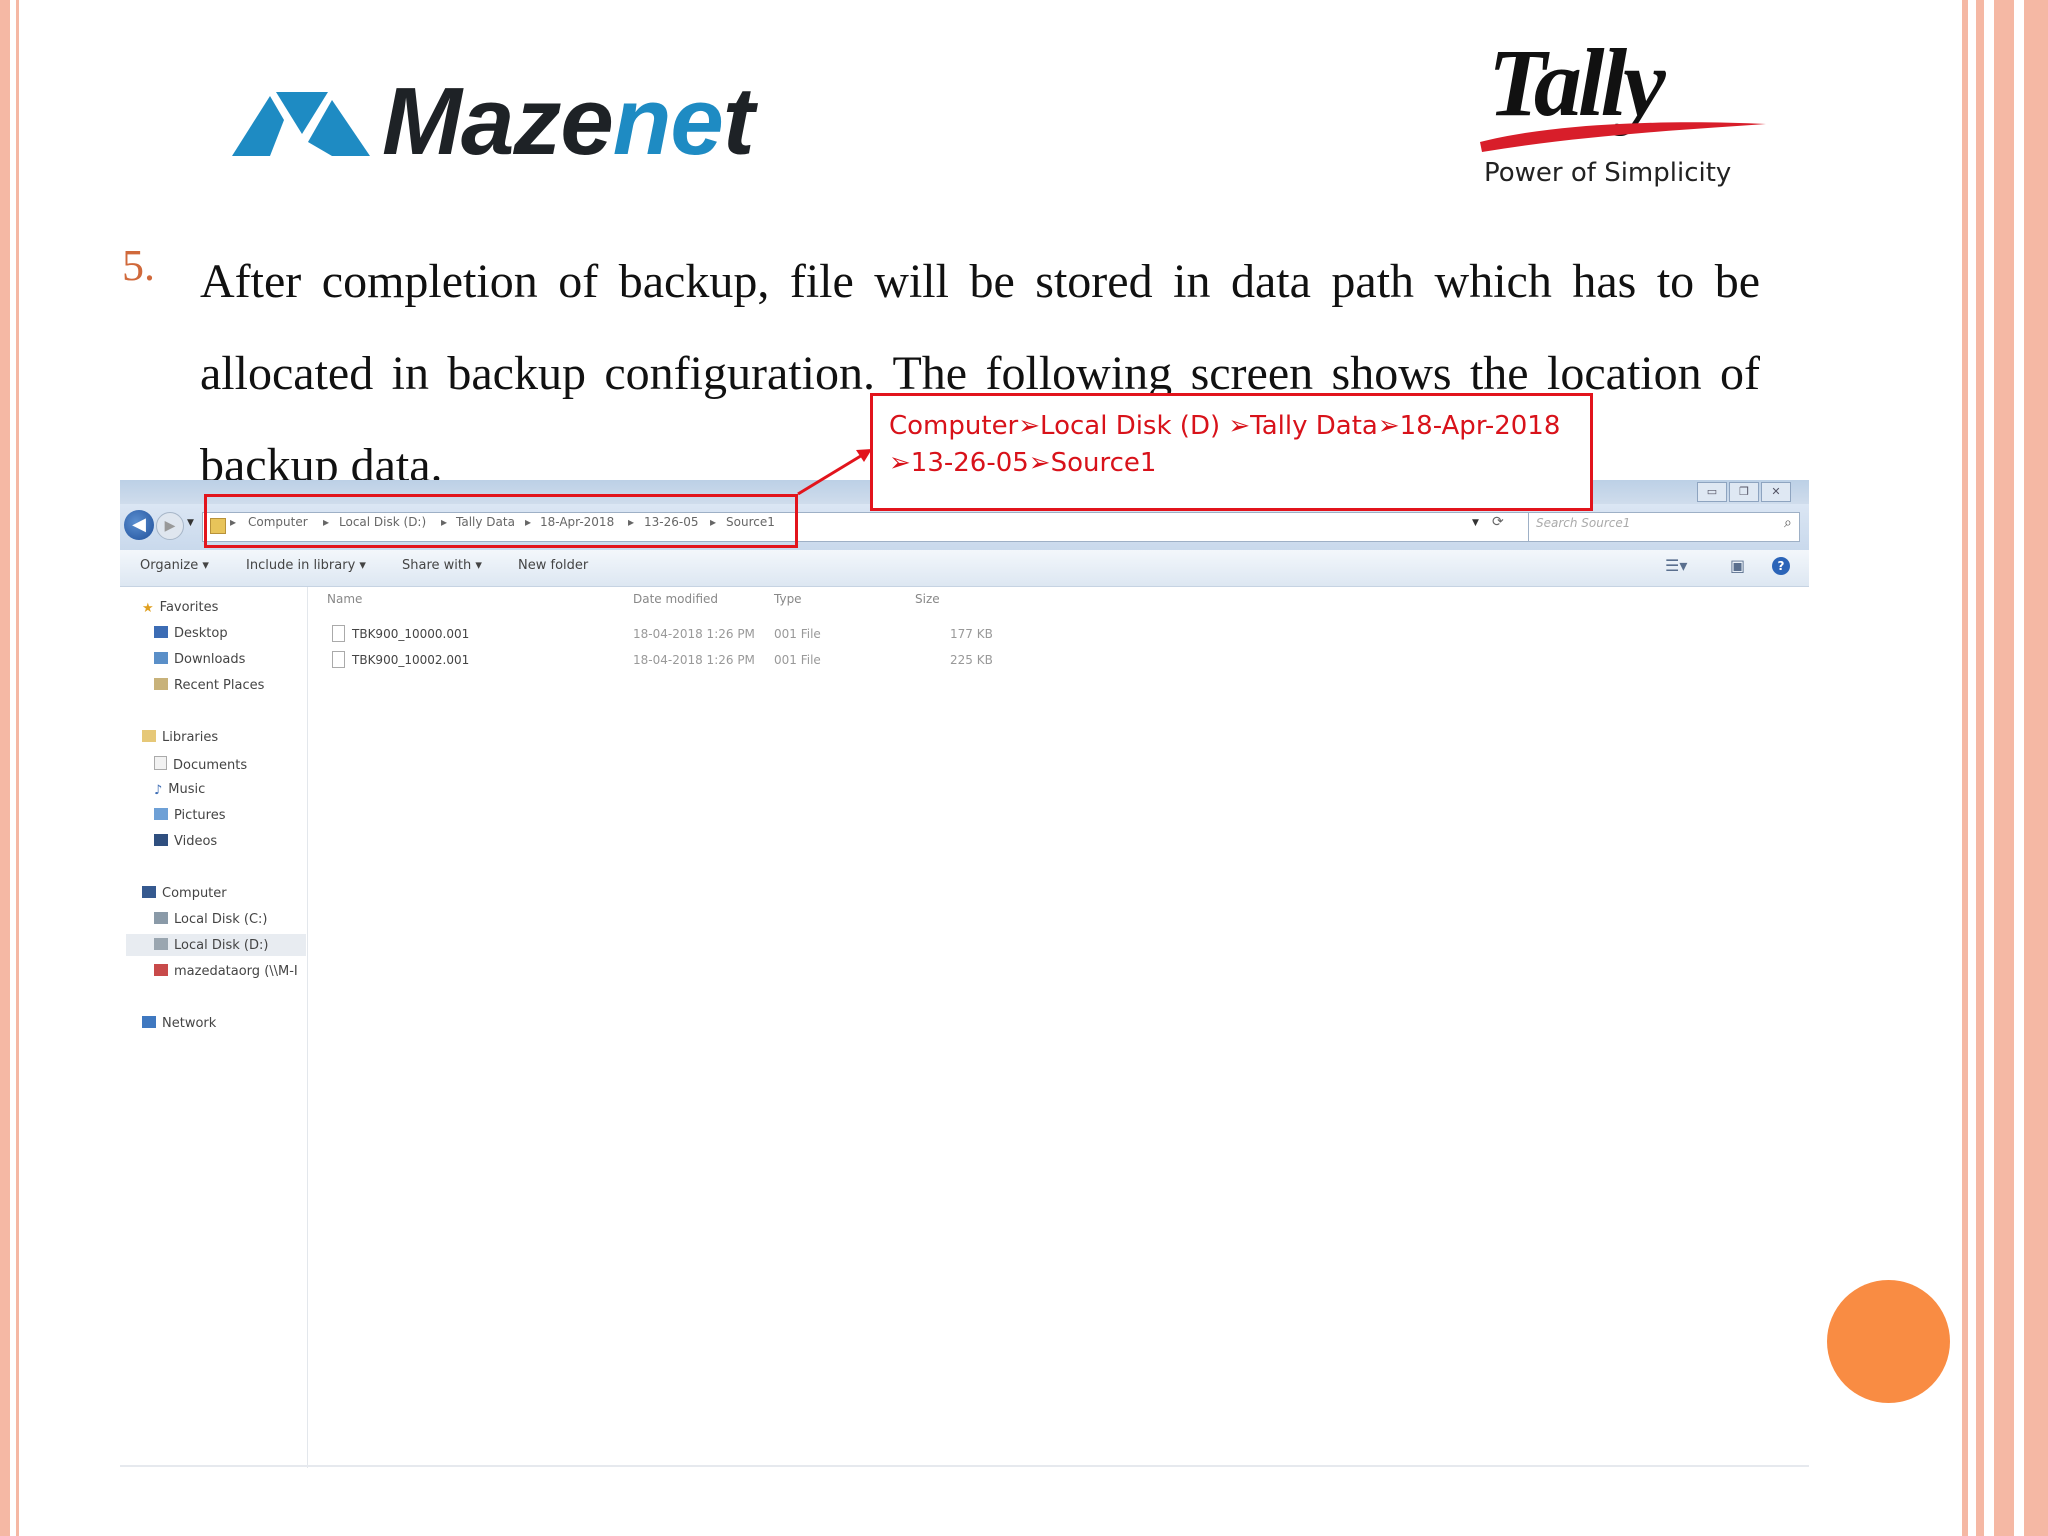  I want to click on forward-arrow-icon: ▶, so click(170, 526).